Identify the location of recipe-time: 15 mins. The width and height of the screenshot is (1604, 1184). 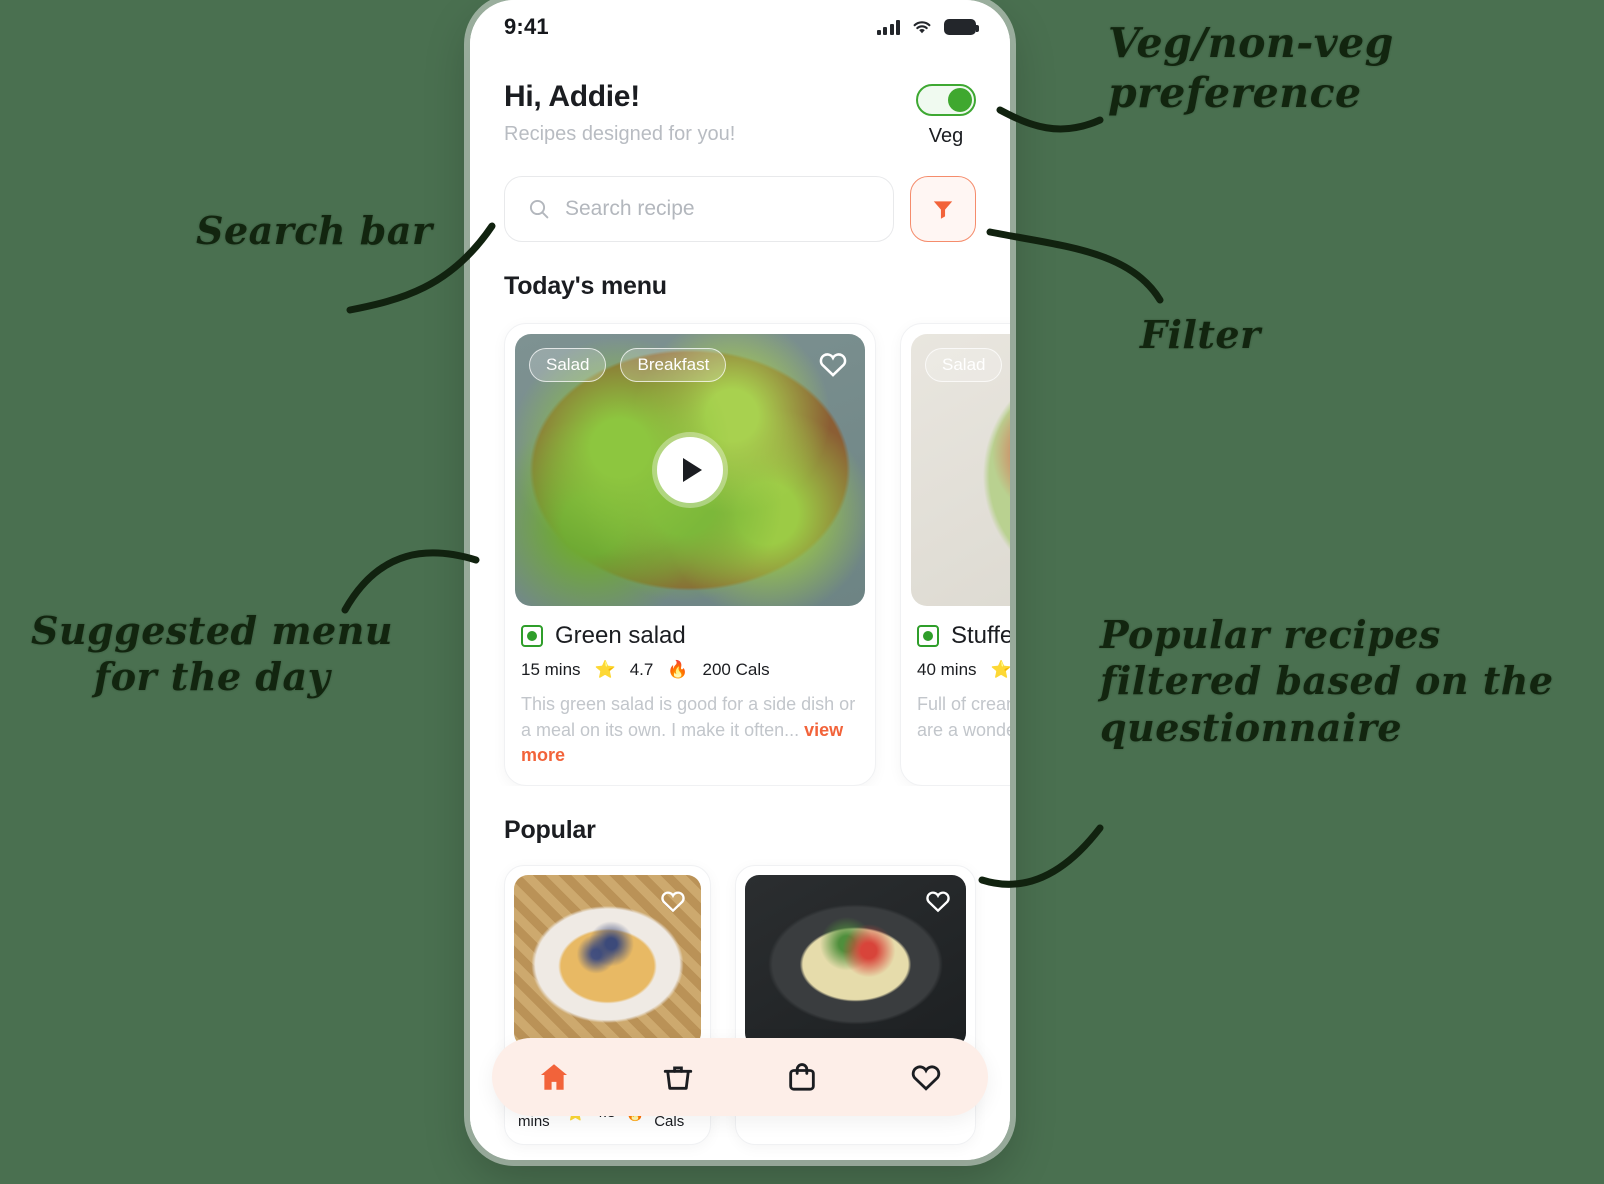
(551, 669).